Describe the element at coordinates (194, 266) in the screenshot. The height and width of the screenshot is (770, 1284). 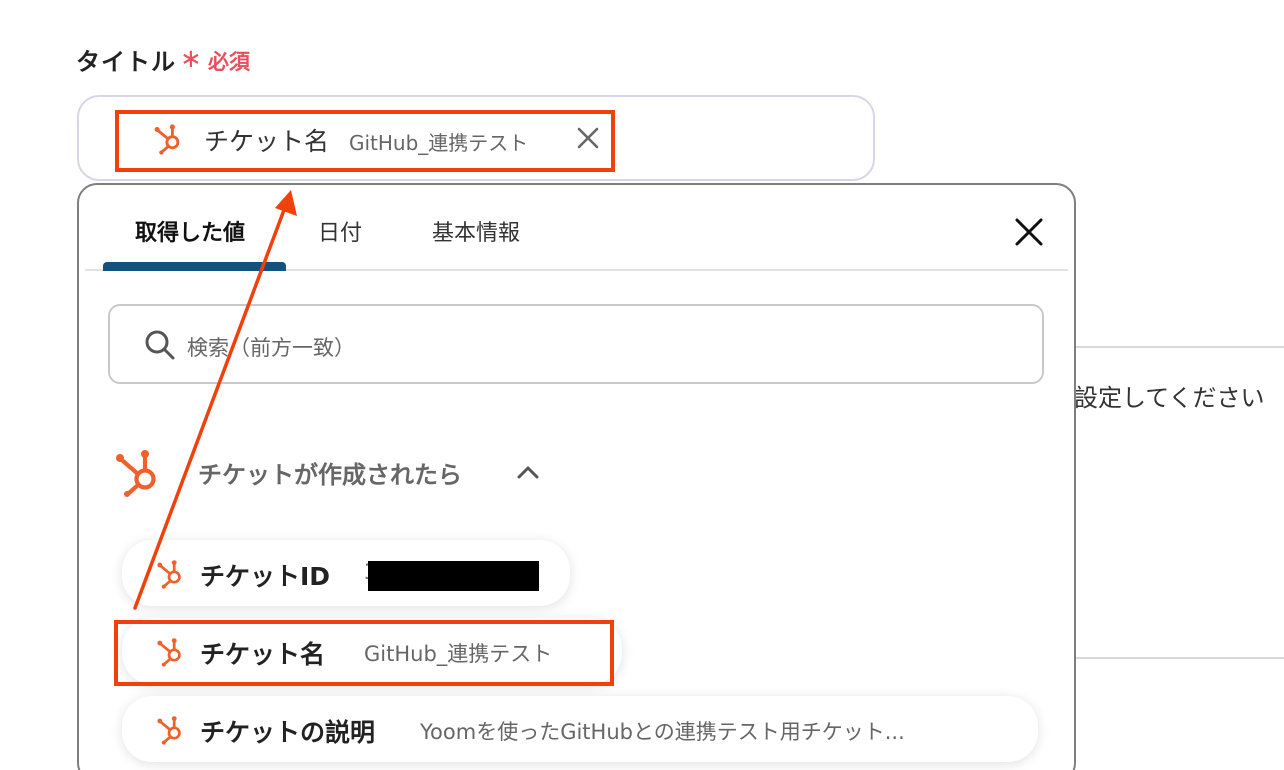
I see `active-tab-indicator` at that location.